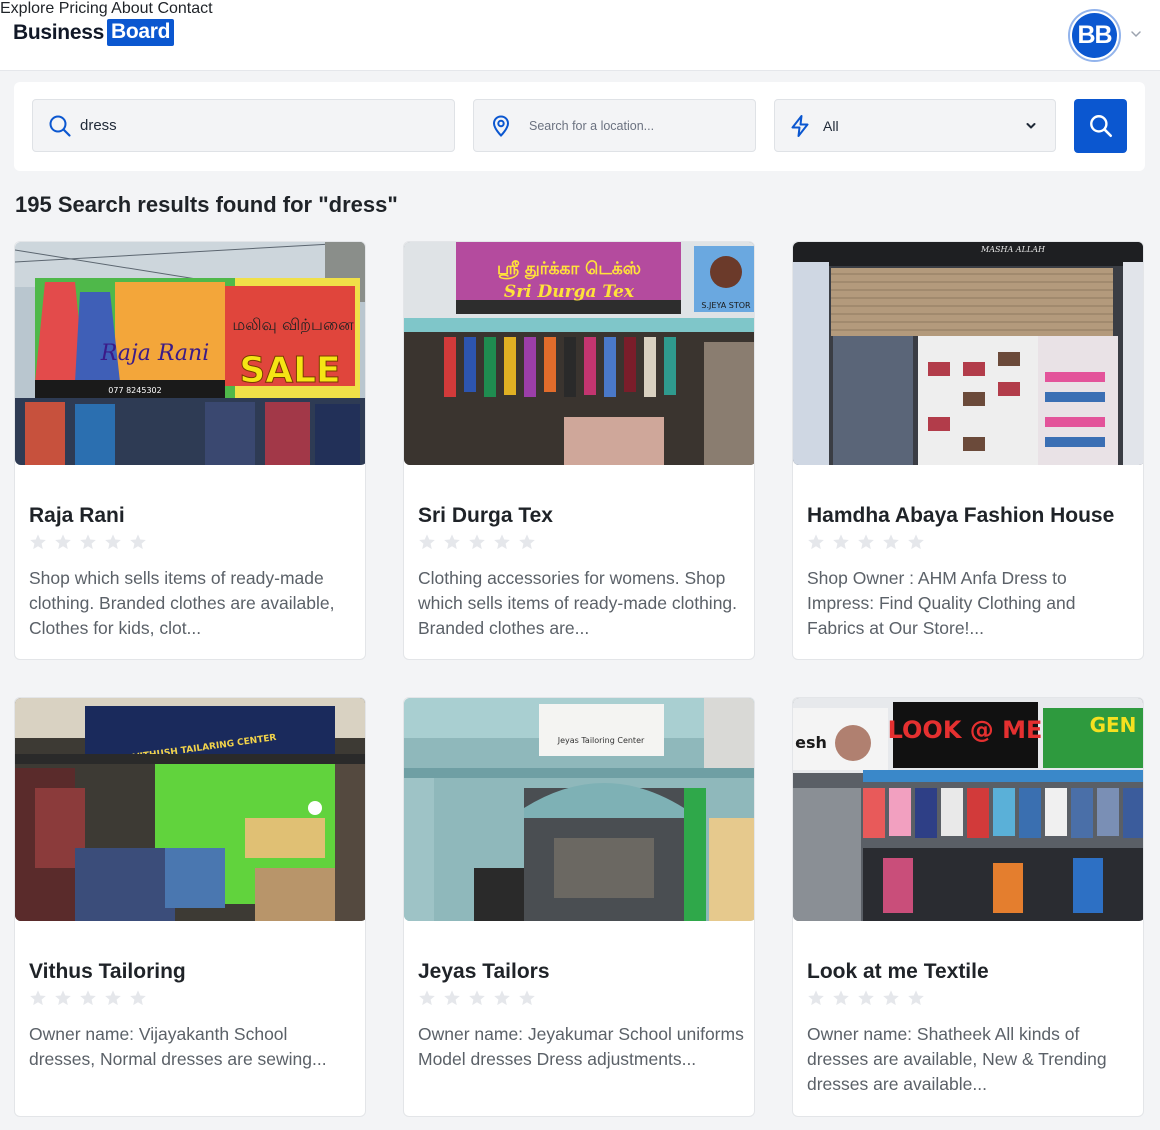  I want to click on category-select: All, so click(915, 125).